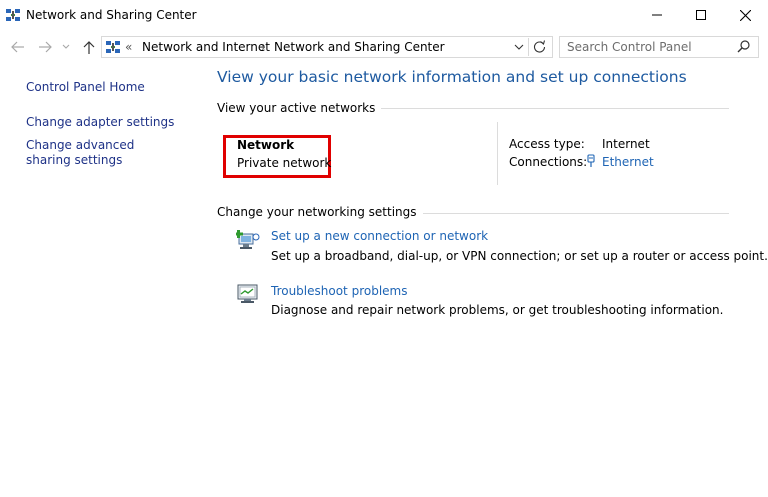 The height and width of the screenshot is (497, 768). I want to click on address-overflow-button: «, so click(128, 47).